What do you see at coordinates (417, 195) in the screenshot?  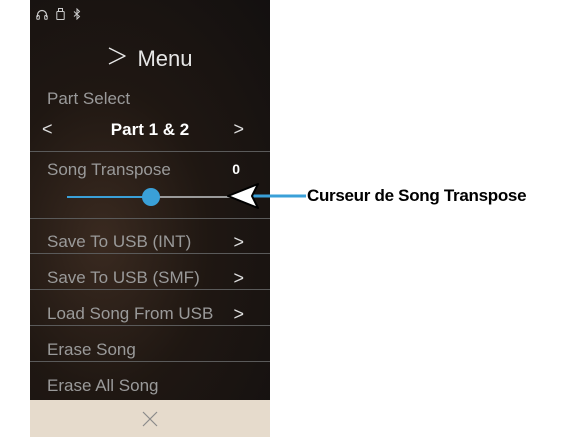 I see `callout-label: Curseur de Song Transpose` at bounding box center [417, 195].